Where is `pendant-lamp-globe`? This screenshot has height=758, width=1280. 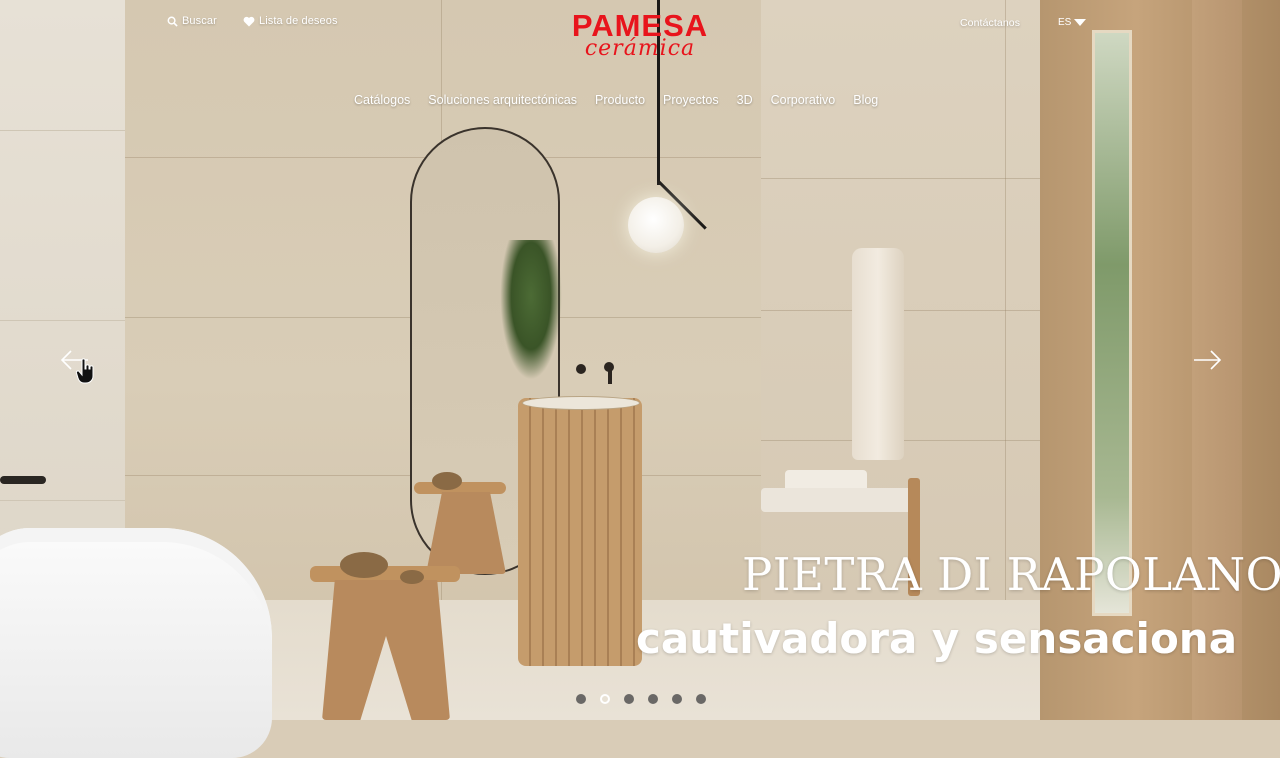 pendant-lamp-globe is located at coordinates (656, 225).